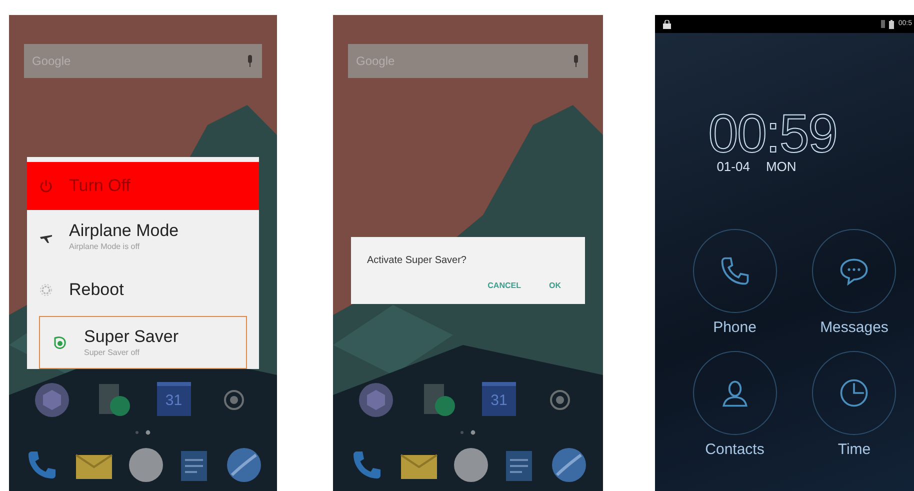 Image resolution: width=914 pixels, height=491 pixels. I want to click on power-menu-item: Reboot, so click(143, 289).